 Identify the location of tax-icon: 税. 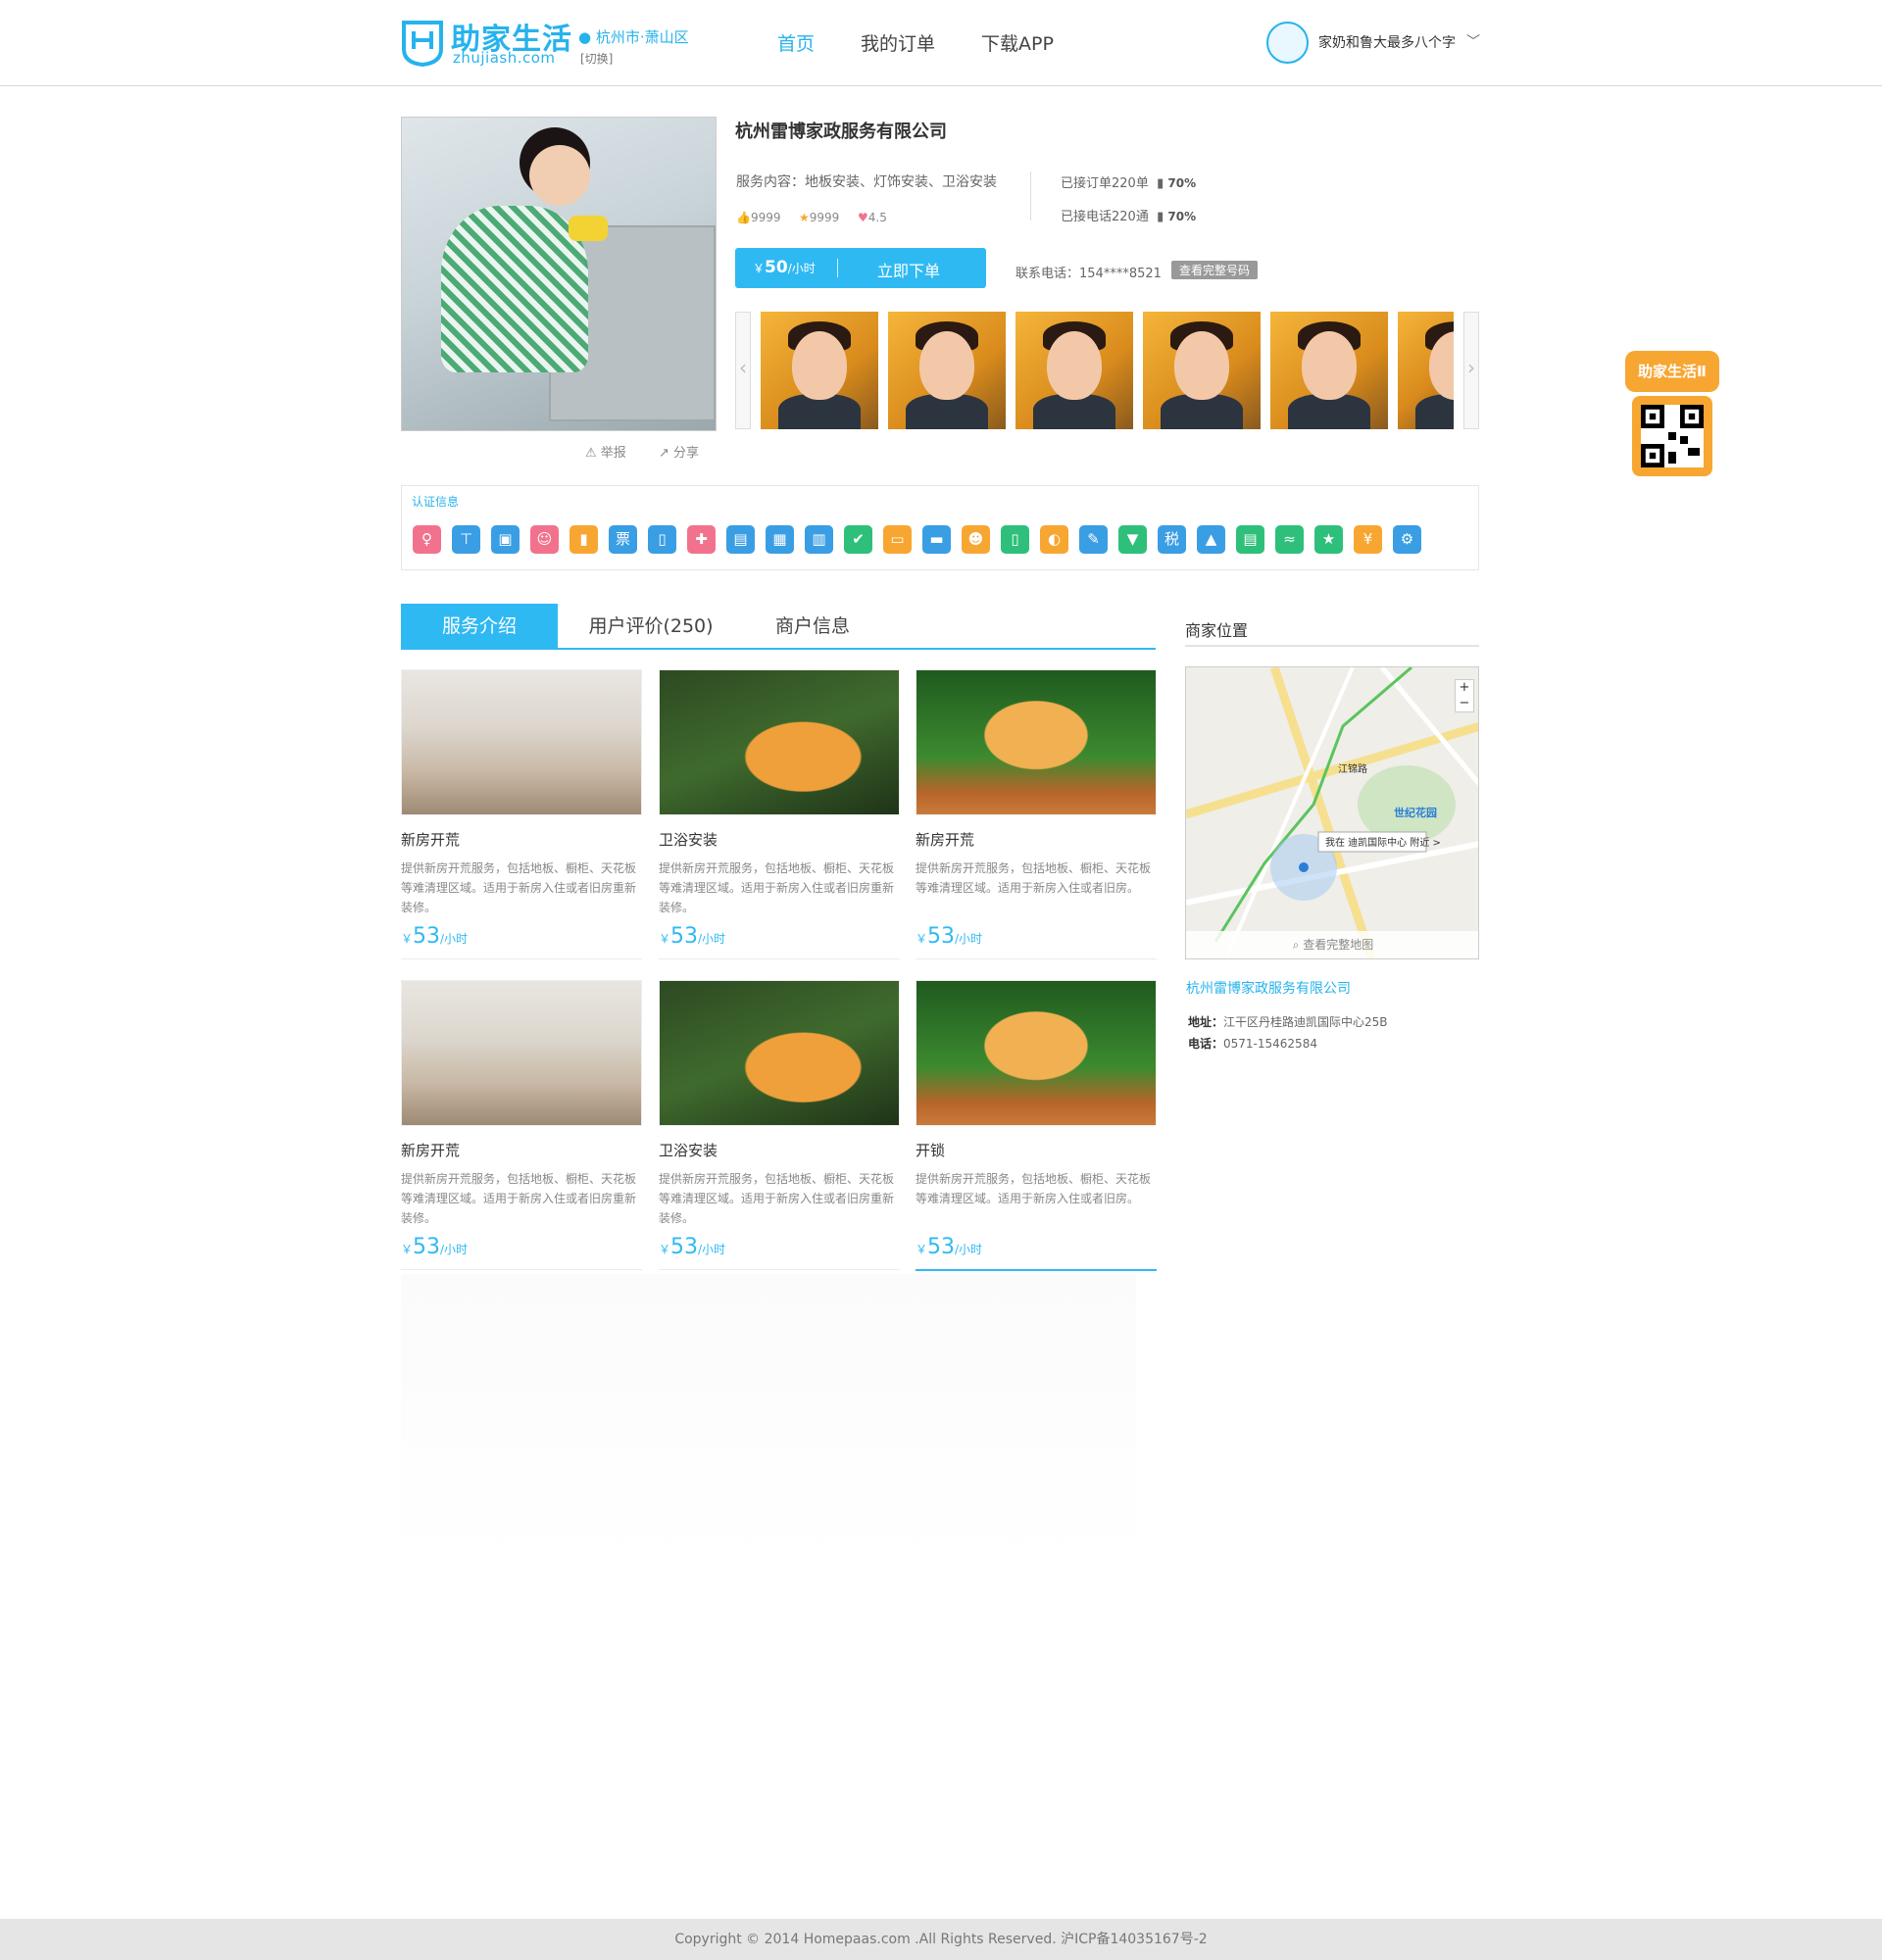
(1172, 539).